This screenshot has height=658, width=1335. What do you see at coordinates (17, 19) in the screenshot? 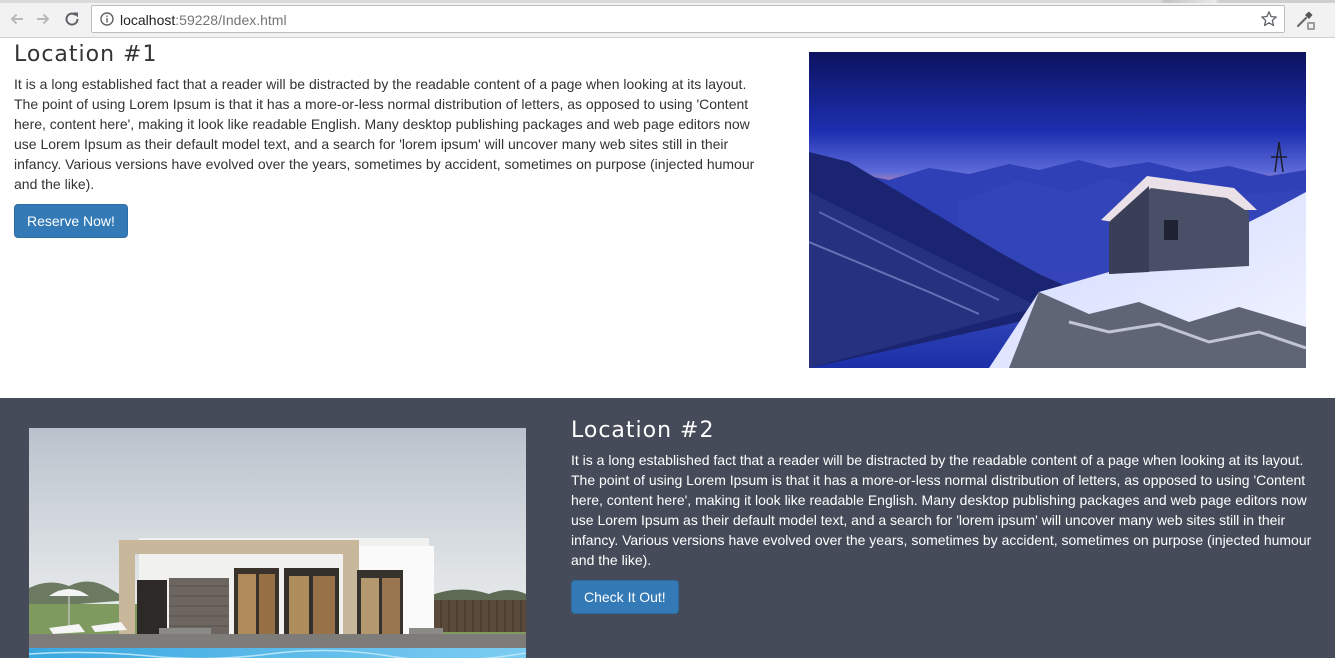
I see `back-arrow-icon` at bounding box center [17, 19].